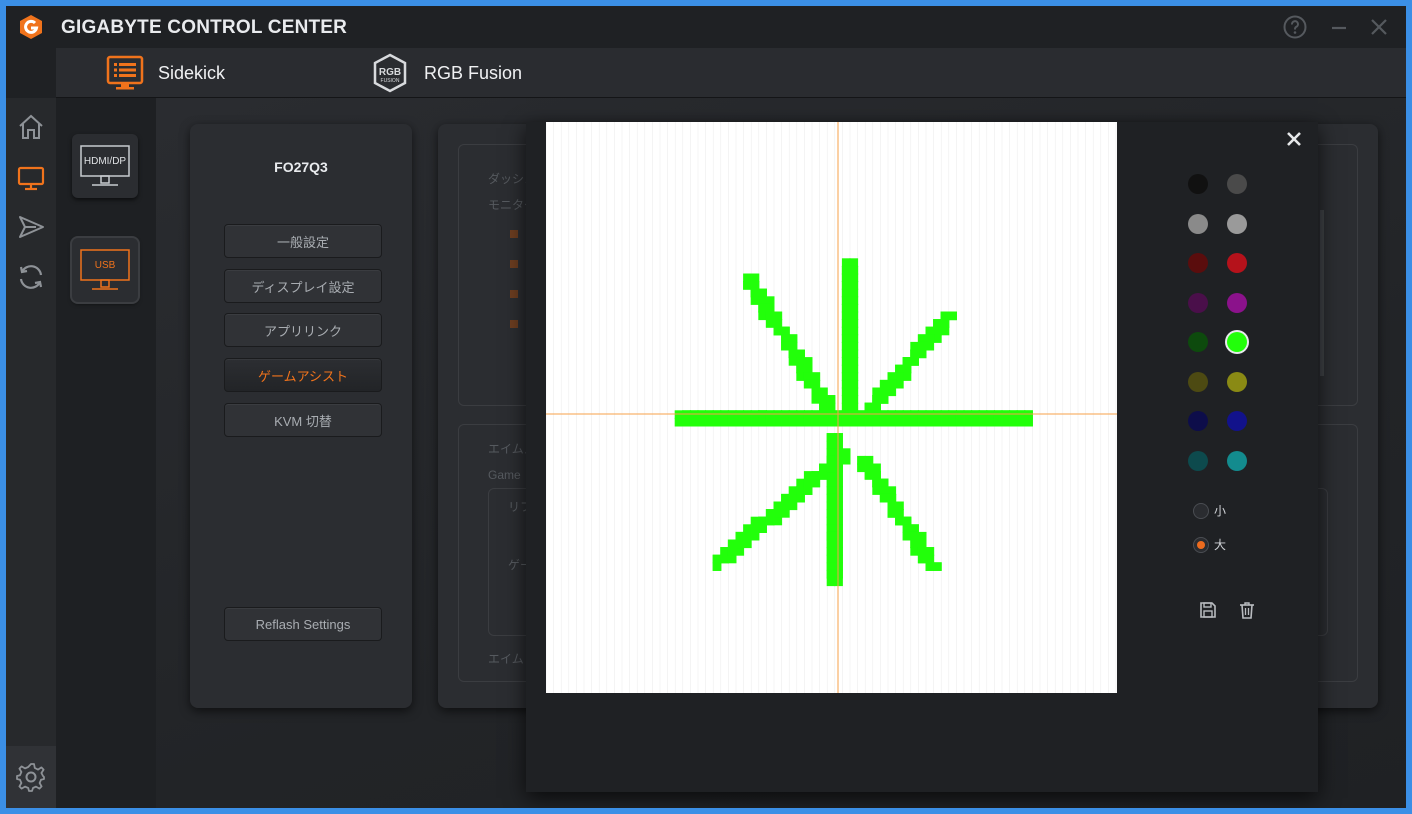  I want to click on menu-display-settings: ディスプレイ設定, so click(303, 286).